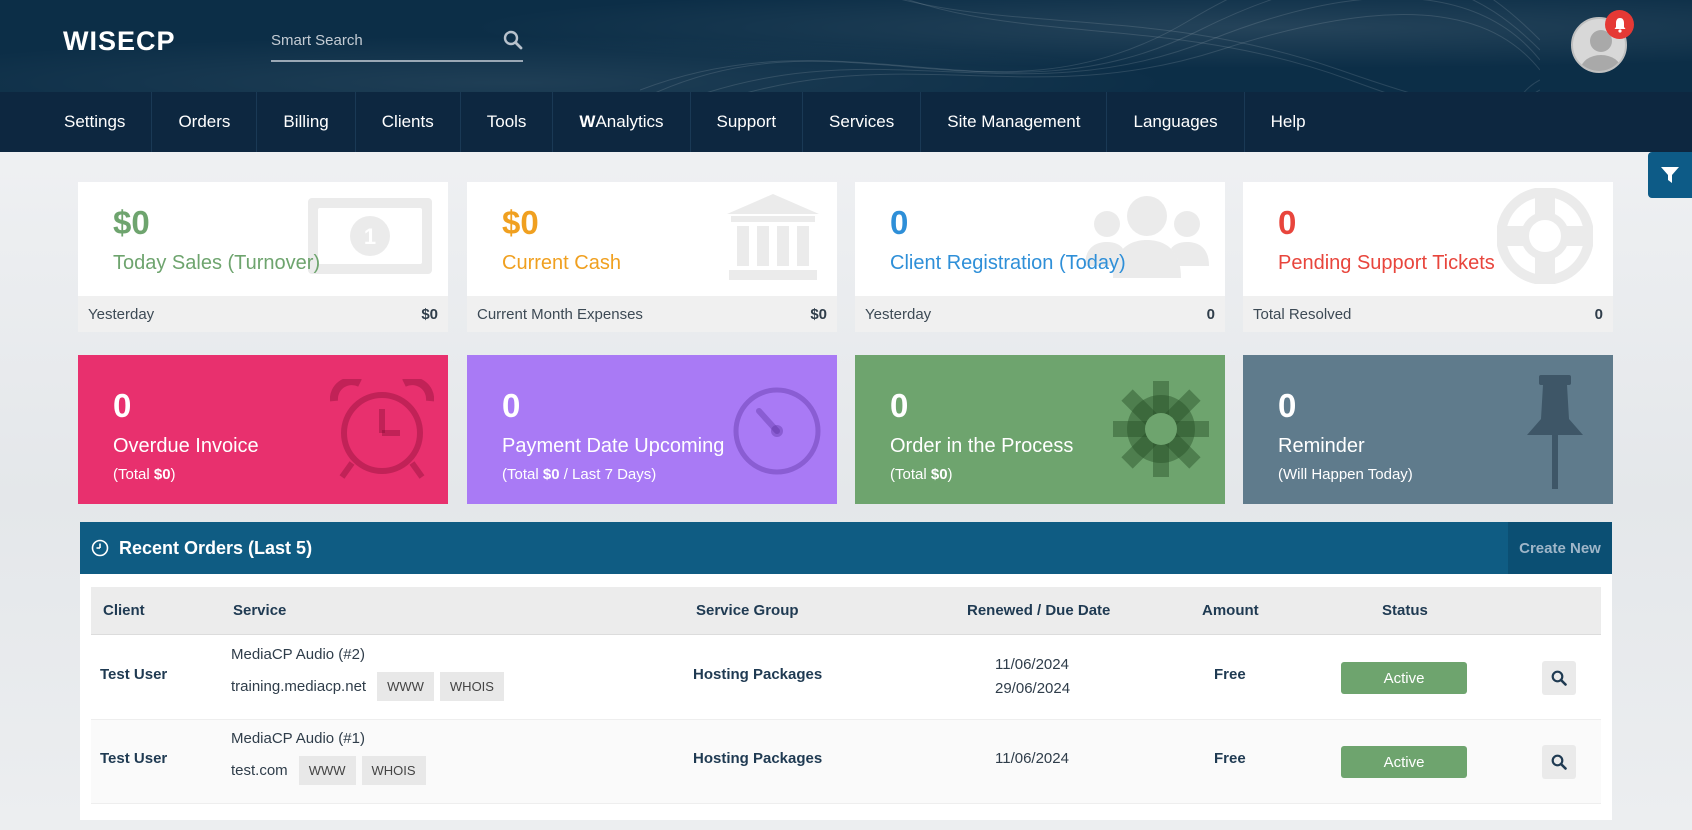 This screenshot has width=1692, height=830. I want to click on bank-icon, so click(773, 237).